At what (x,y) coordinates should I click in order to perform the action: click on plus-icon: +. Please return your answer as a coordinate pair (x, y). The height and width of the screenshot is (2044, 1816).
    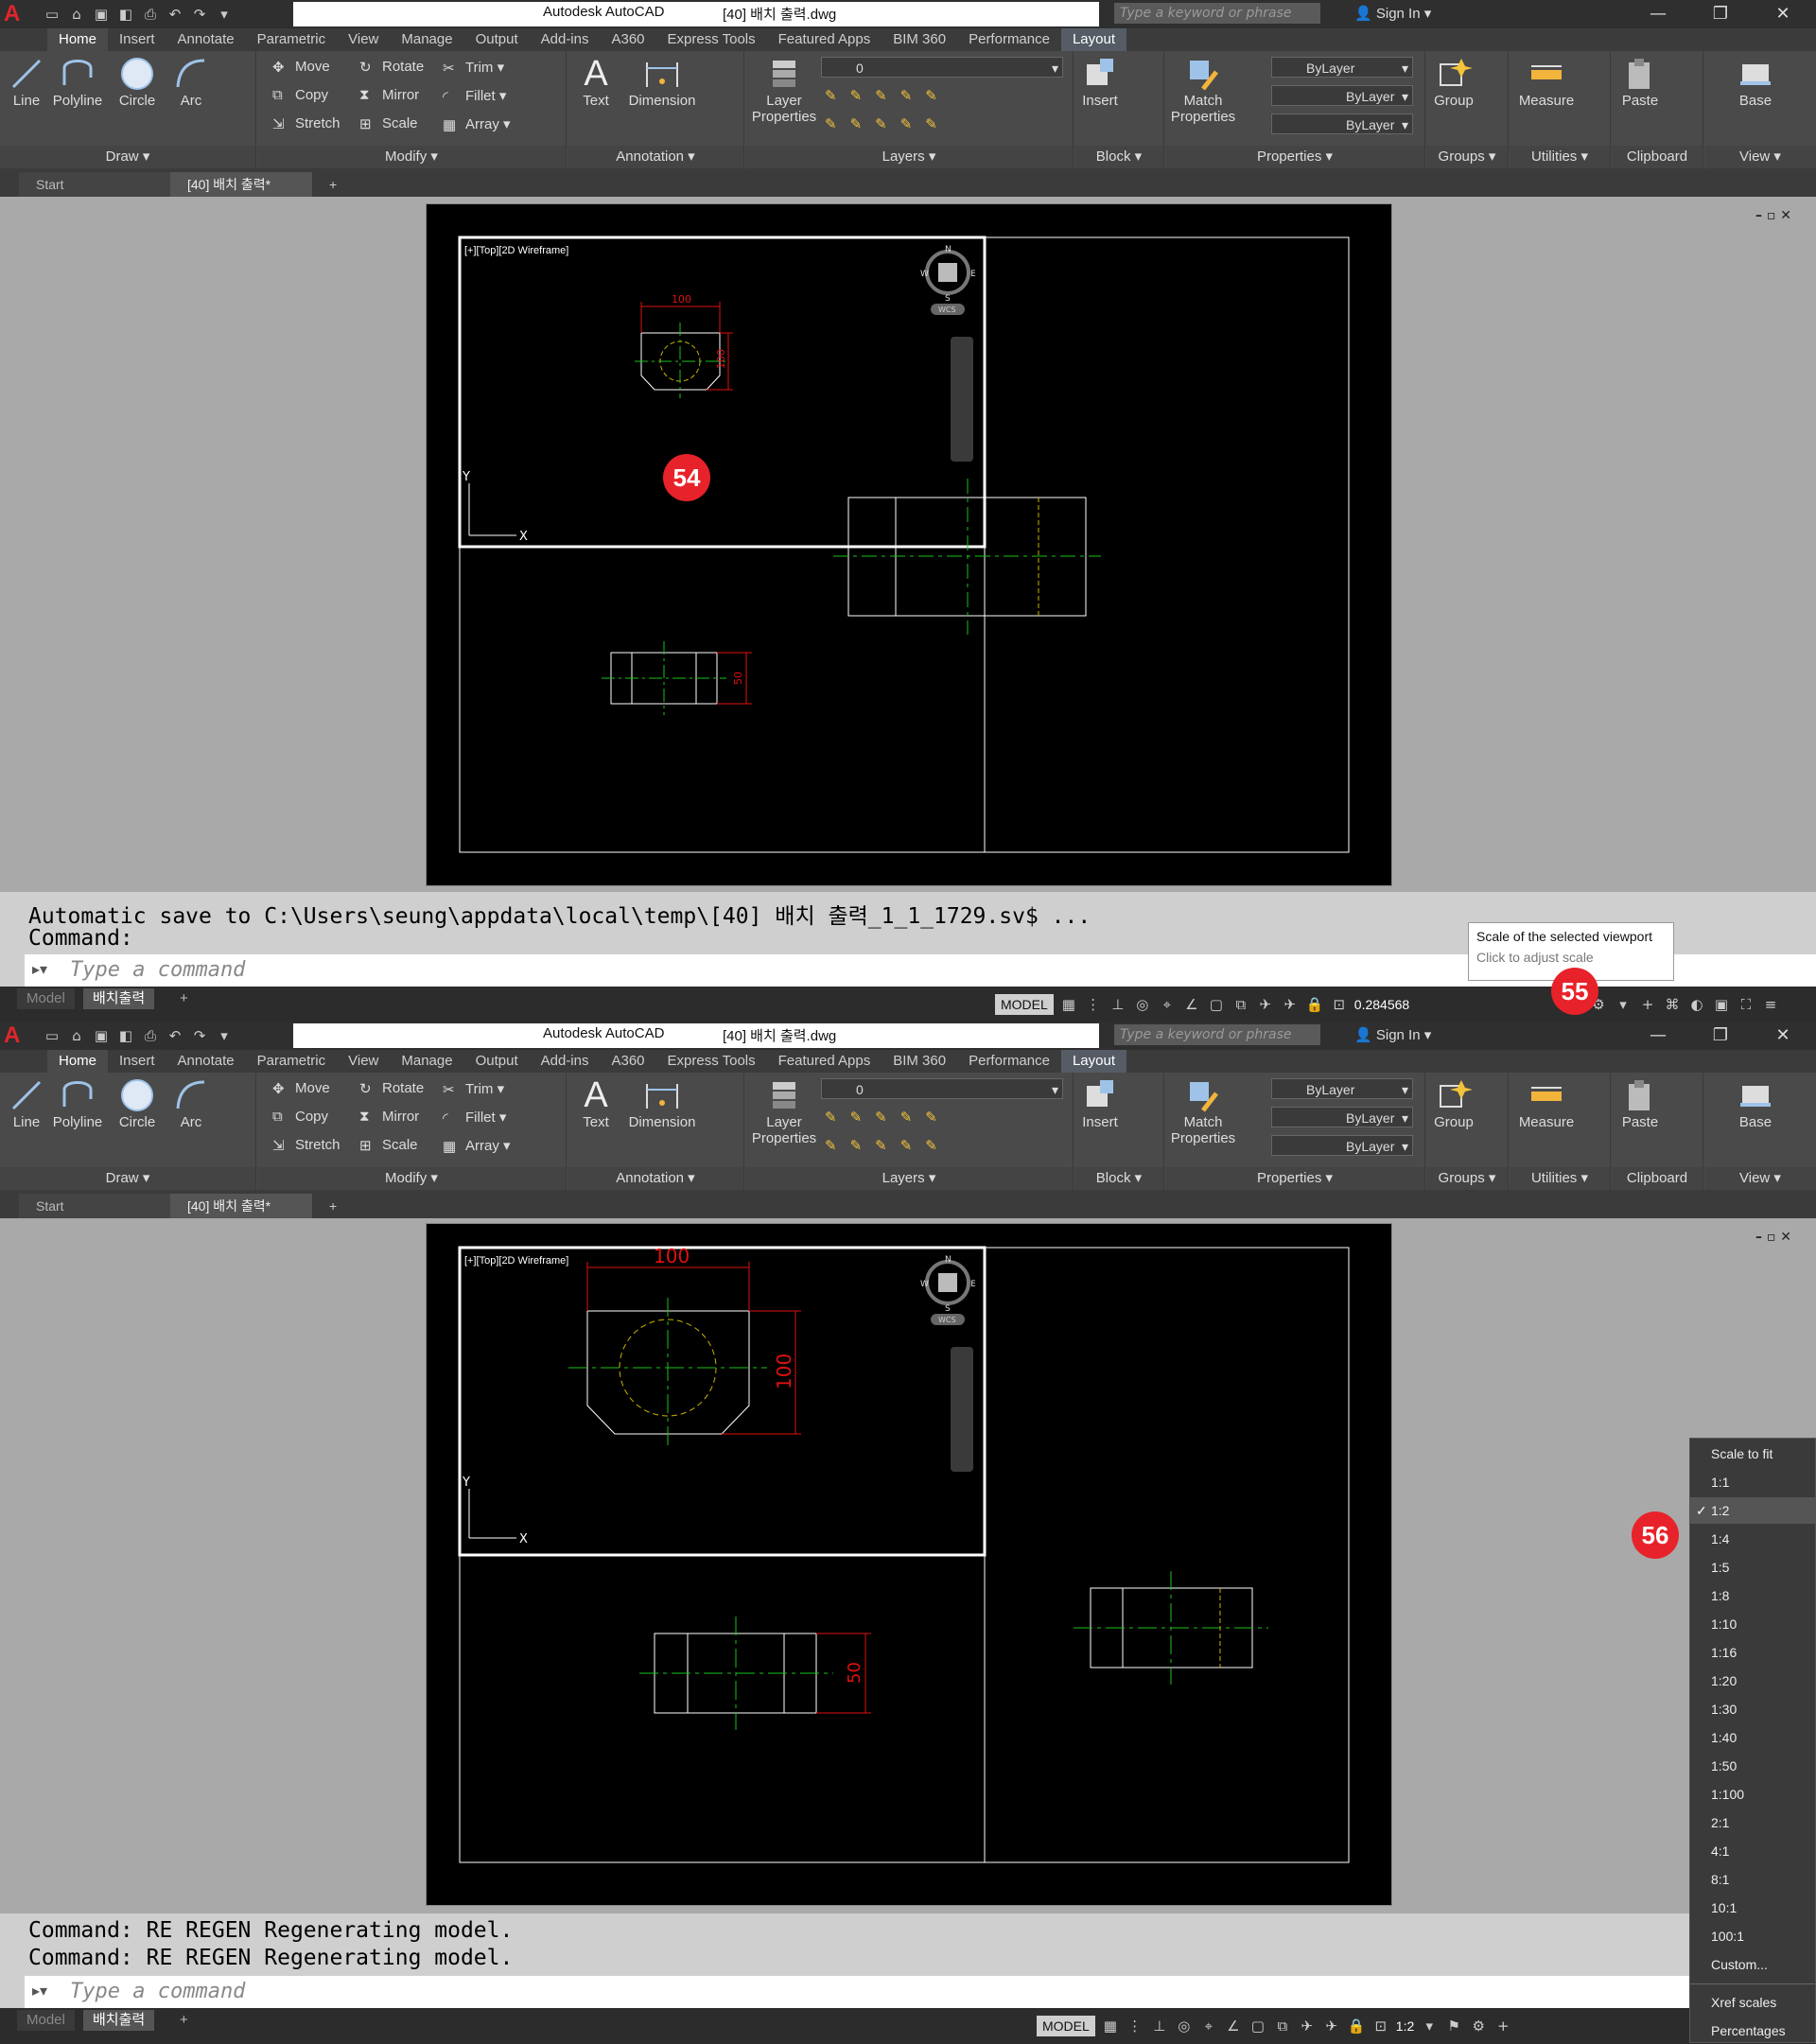
    Looking at the image, I should click on (1502, 2026).